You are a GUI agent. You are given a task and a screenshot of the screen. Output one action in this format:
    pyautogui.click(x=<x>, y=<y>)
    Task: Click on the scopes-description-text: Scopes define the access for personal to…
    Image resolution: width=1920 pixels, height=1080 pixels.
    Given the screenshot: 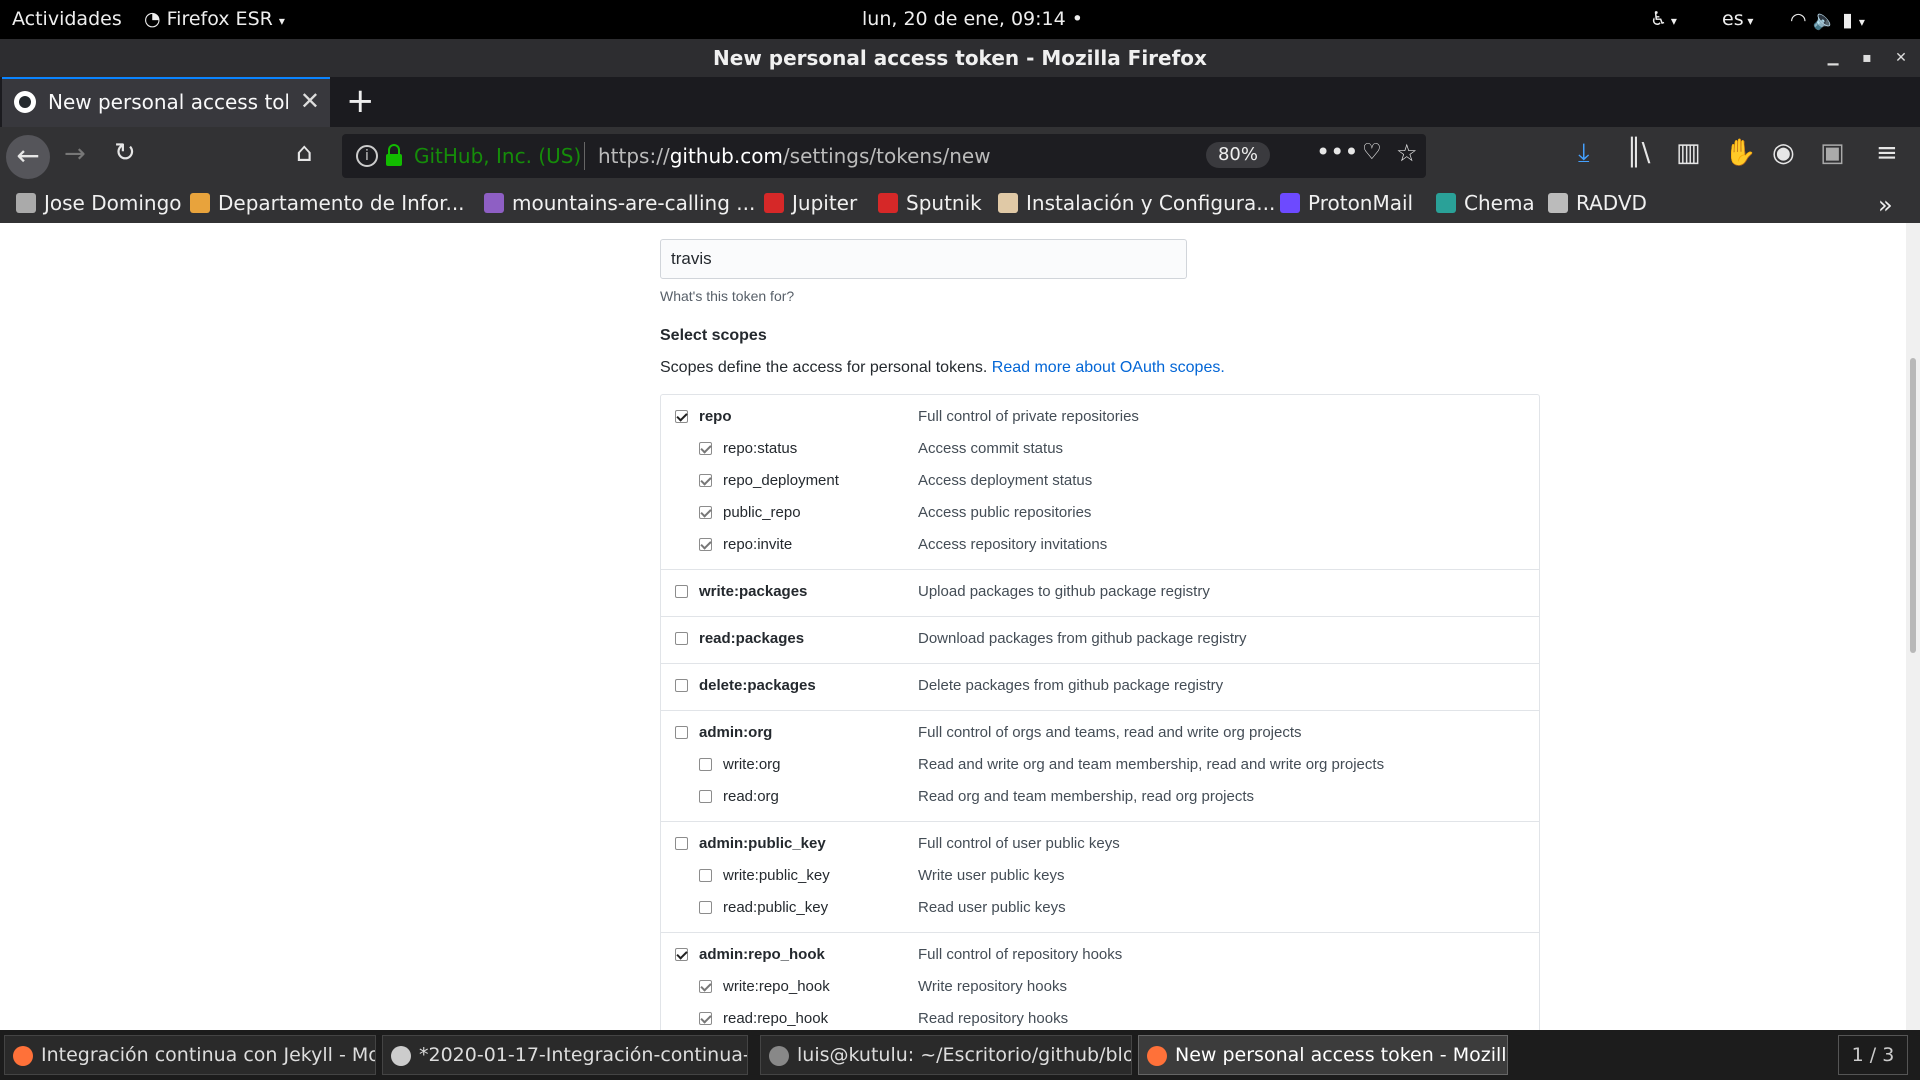 What is the action you would take?
    pyautogui.click(x=824, y=367)
    